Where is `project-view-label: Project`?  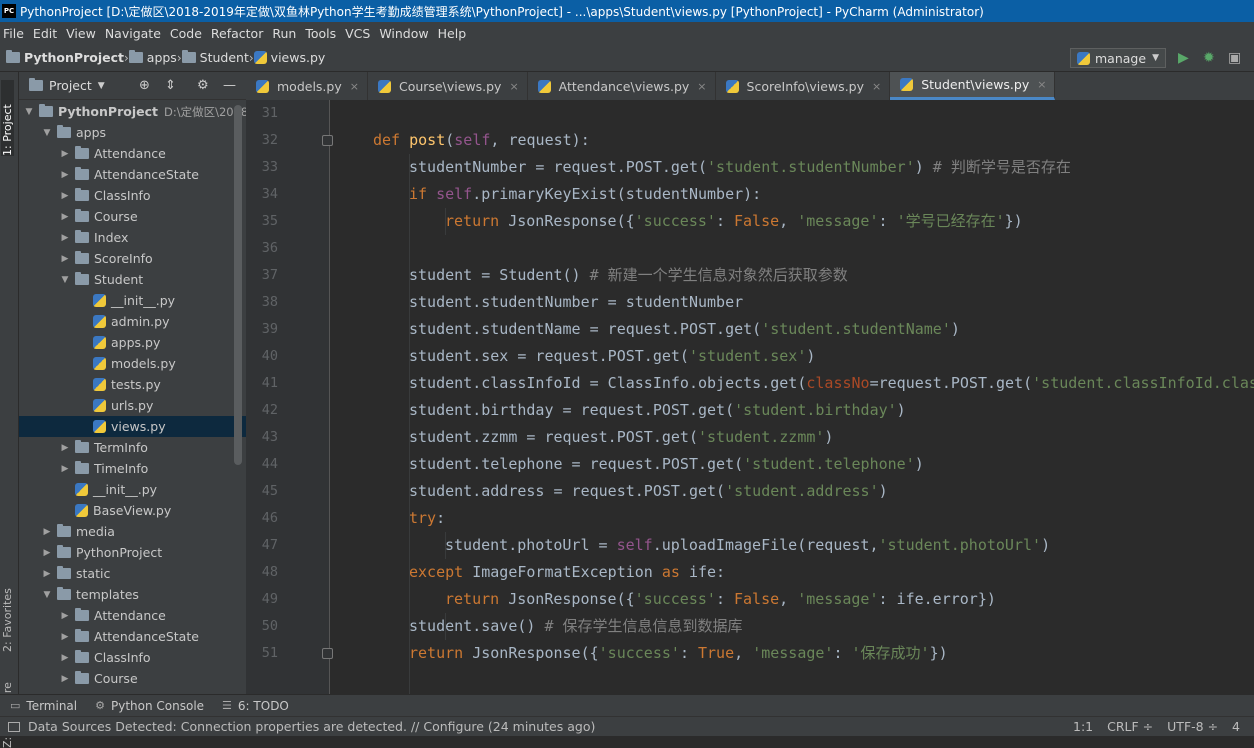 project-view-label: Project is located at coordinates (70, 85).